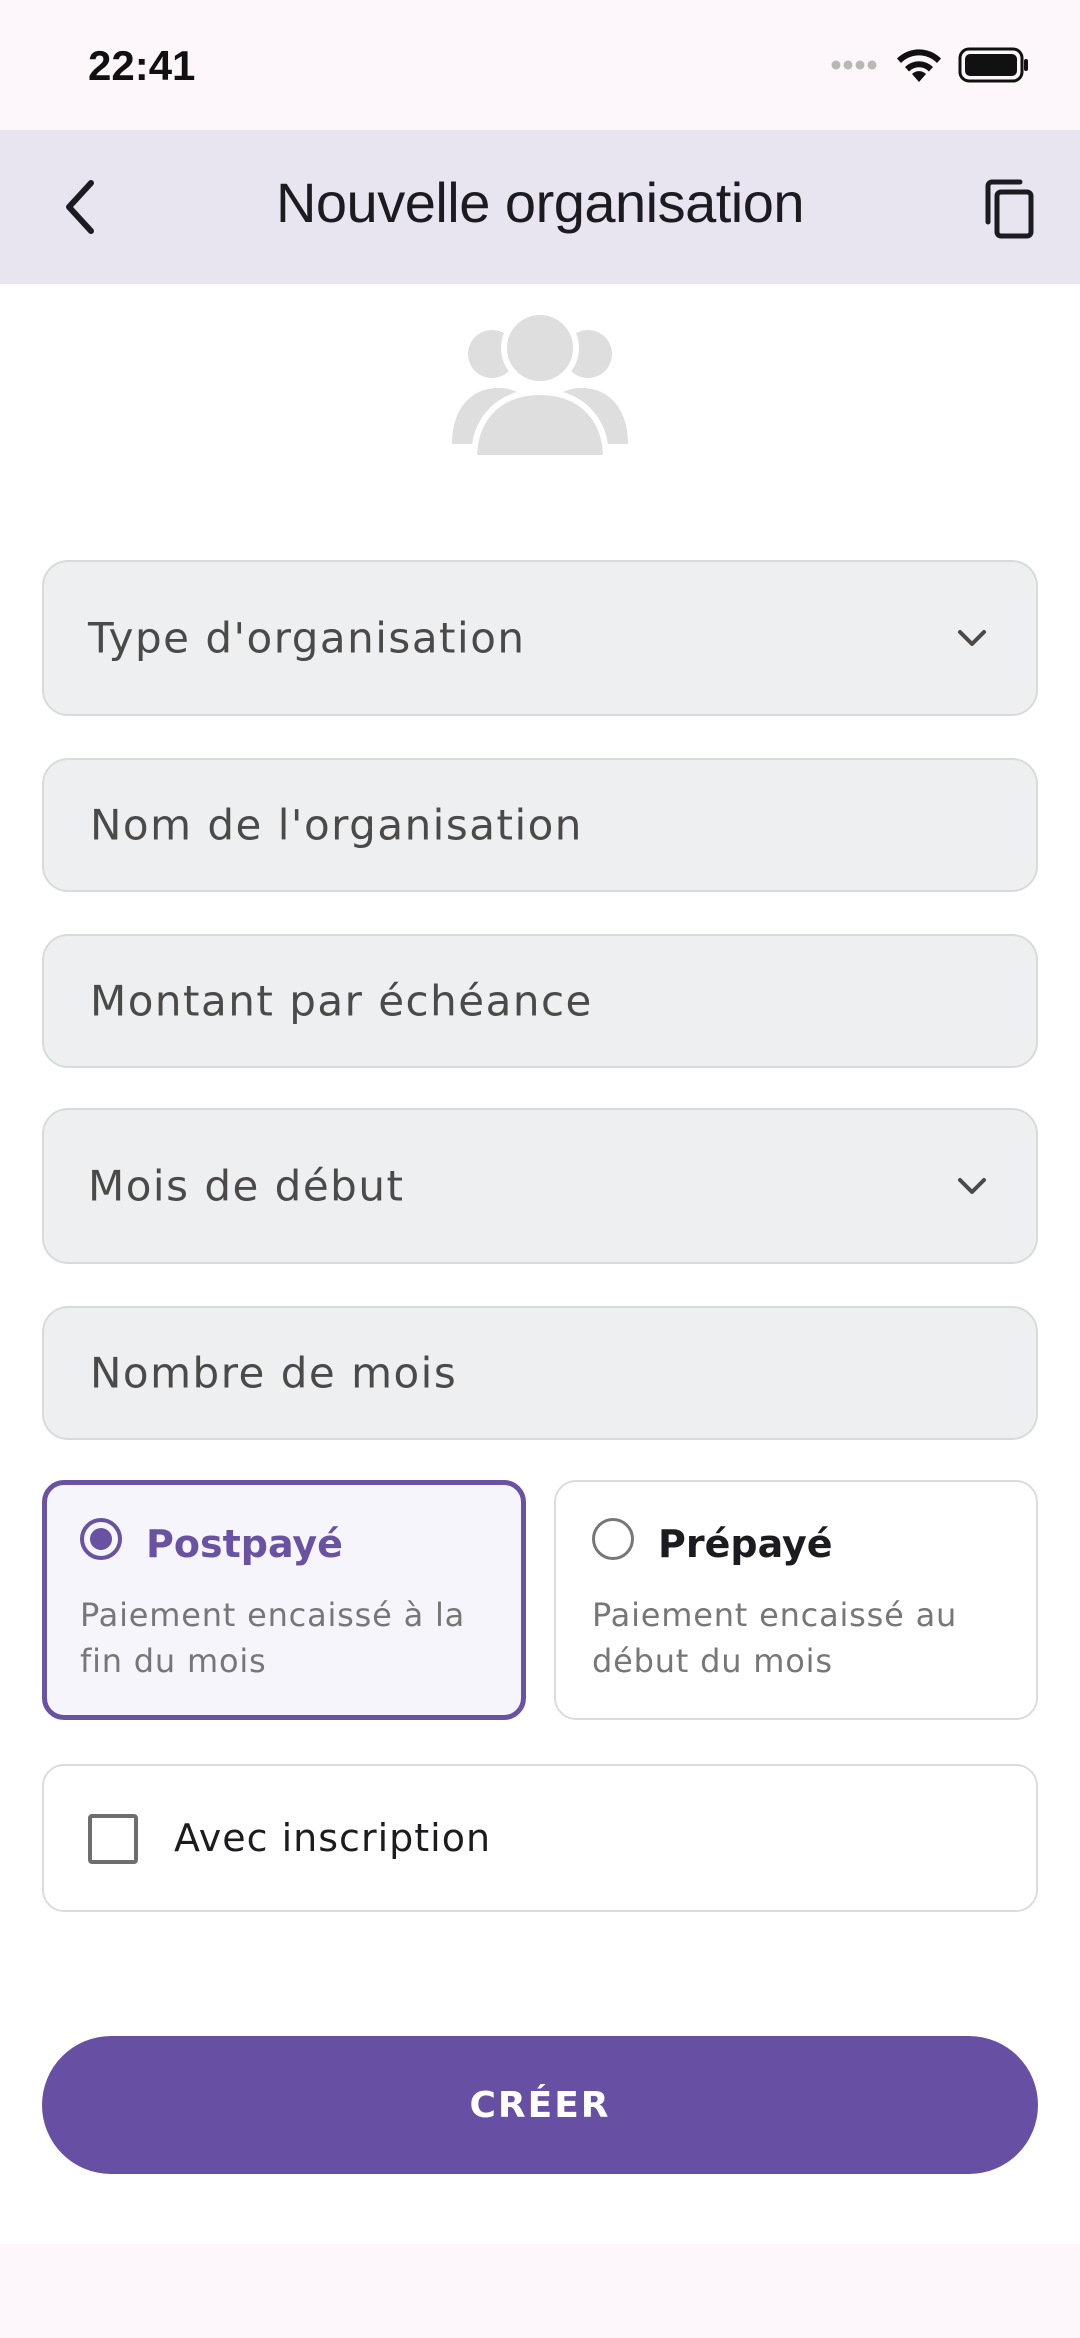  I want to click on plan-desc-prepaid: Paiement encaissé au début du mois, so click(775, 1638).